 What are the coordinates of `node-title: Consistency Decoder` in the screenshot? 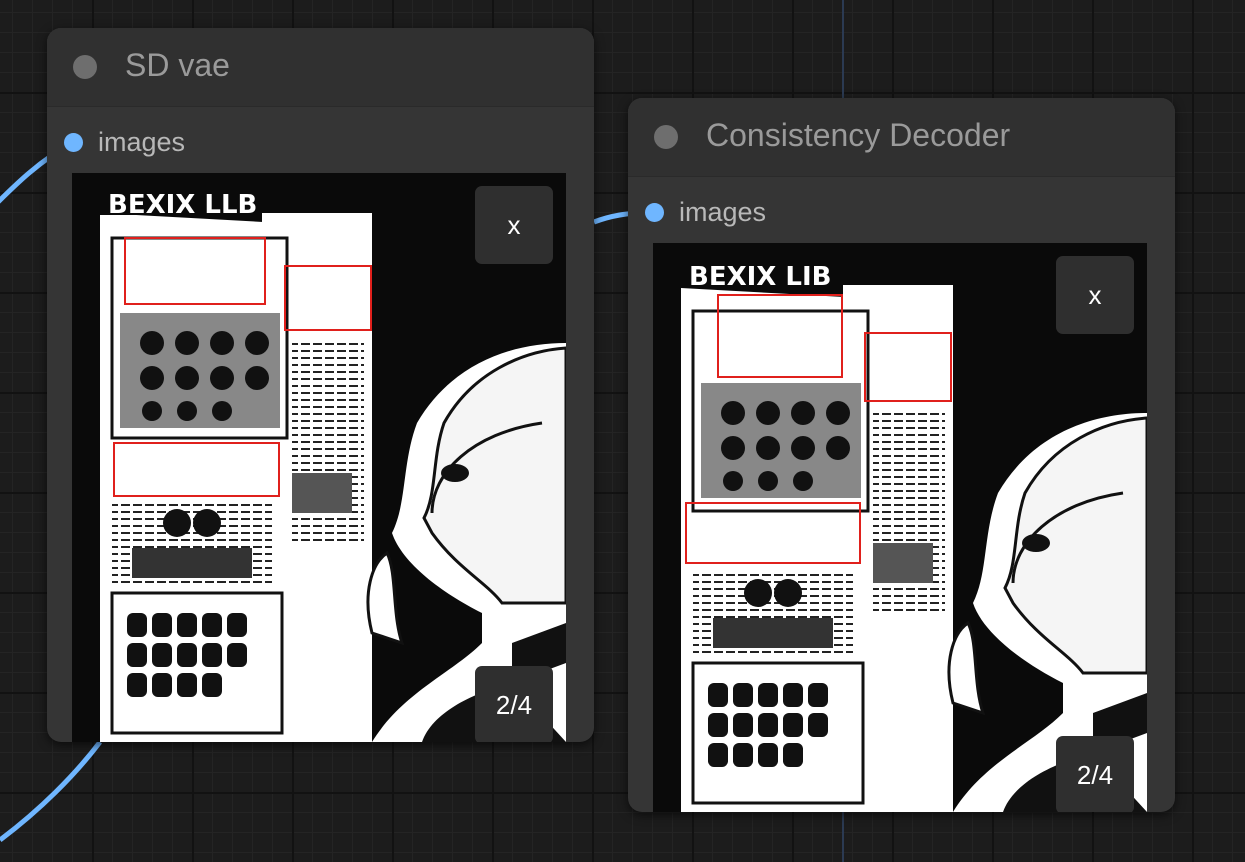 It's located at (858, 135).